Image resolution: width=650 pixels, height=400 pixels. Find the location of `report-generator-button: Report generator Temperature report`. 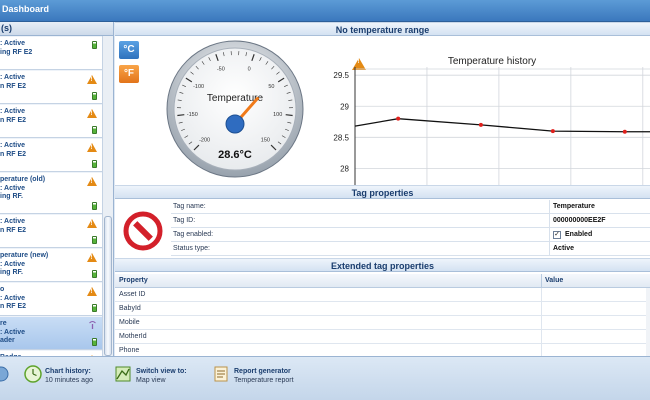

report-generator-button: Report generator Temperature report is located at coordinates (264, 376).